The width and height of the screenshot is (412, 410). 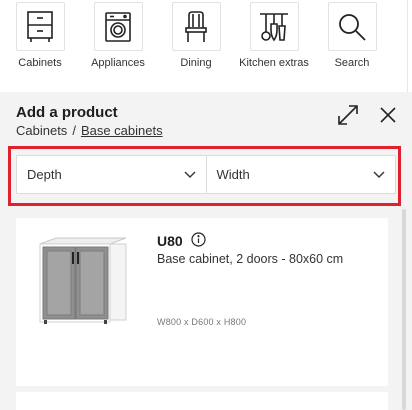 I want to click on breadcrumb-current: Base cabinets, so click(x=122, y=130).